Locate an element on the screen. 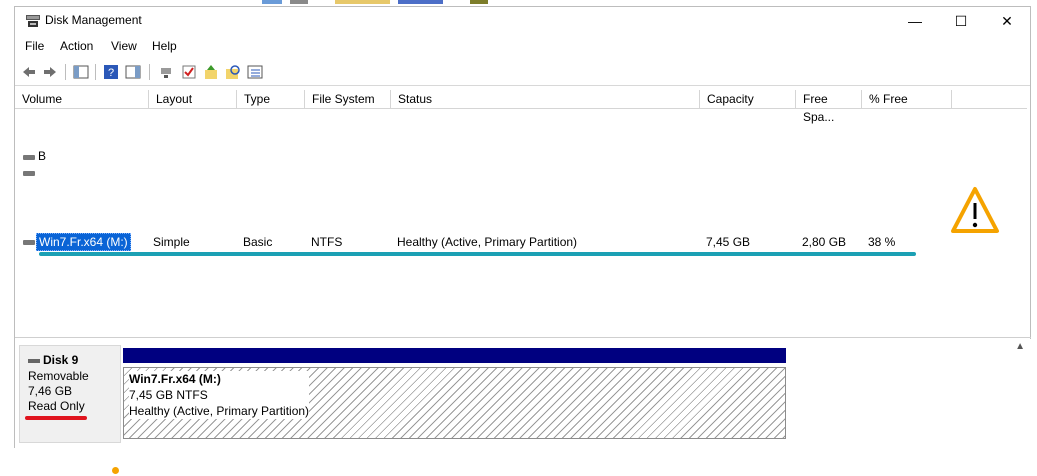 The height and width of the screenshot is (476, 1037). file-system-cell: NTFS is located at coordinates (327, 242).